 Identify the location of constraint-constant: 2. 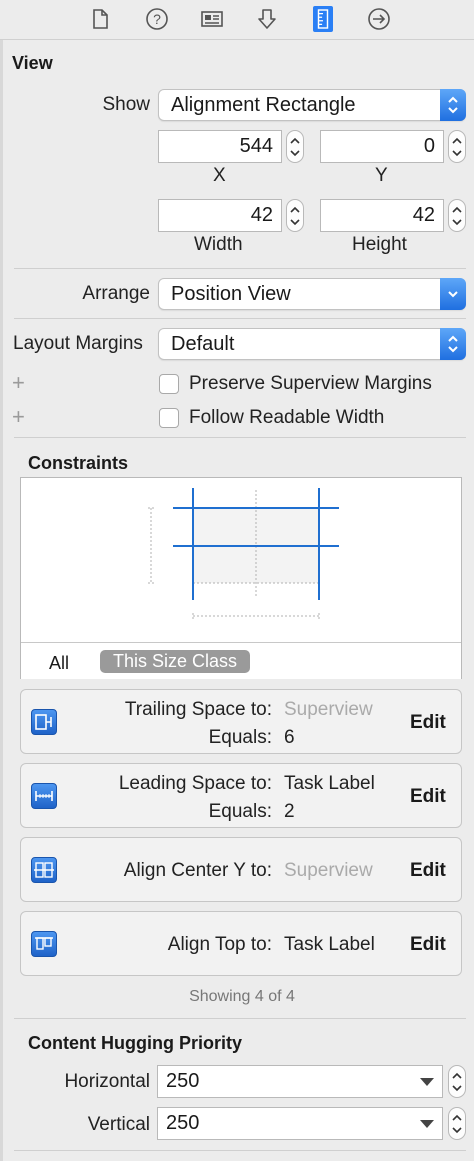
(289, 811).